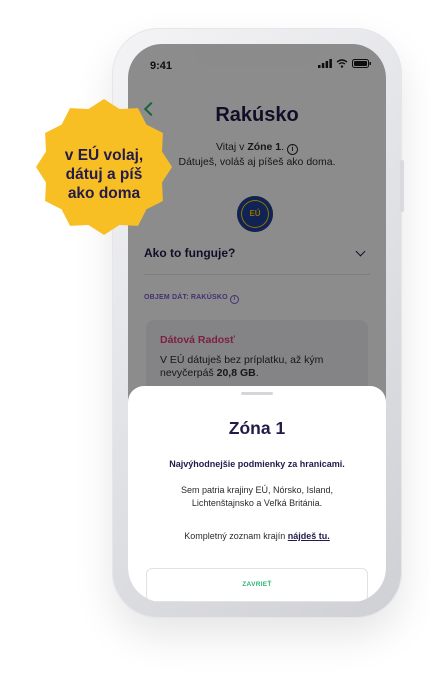 Image resolution: width=430 pixels, height=692 pixels. Describe the element at coordinates (236, 536) in the screenshot. I see `country-list-prefix: Kompletný zoznam krajín` at that location.